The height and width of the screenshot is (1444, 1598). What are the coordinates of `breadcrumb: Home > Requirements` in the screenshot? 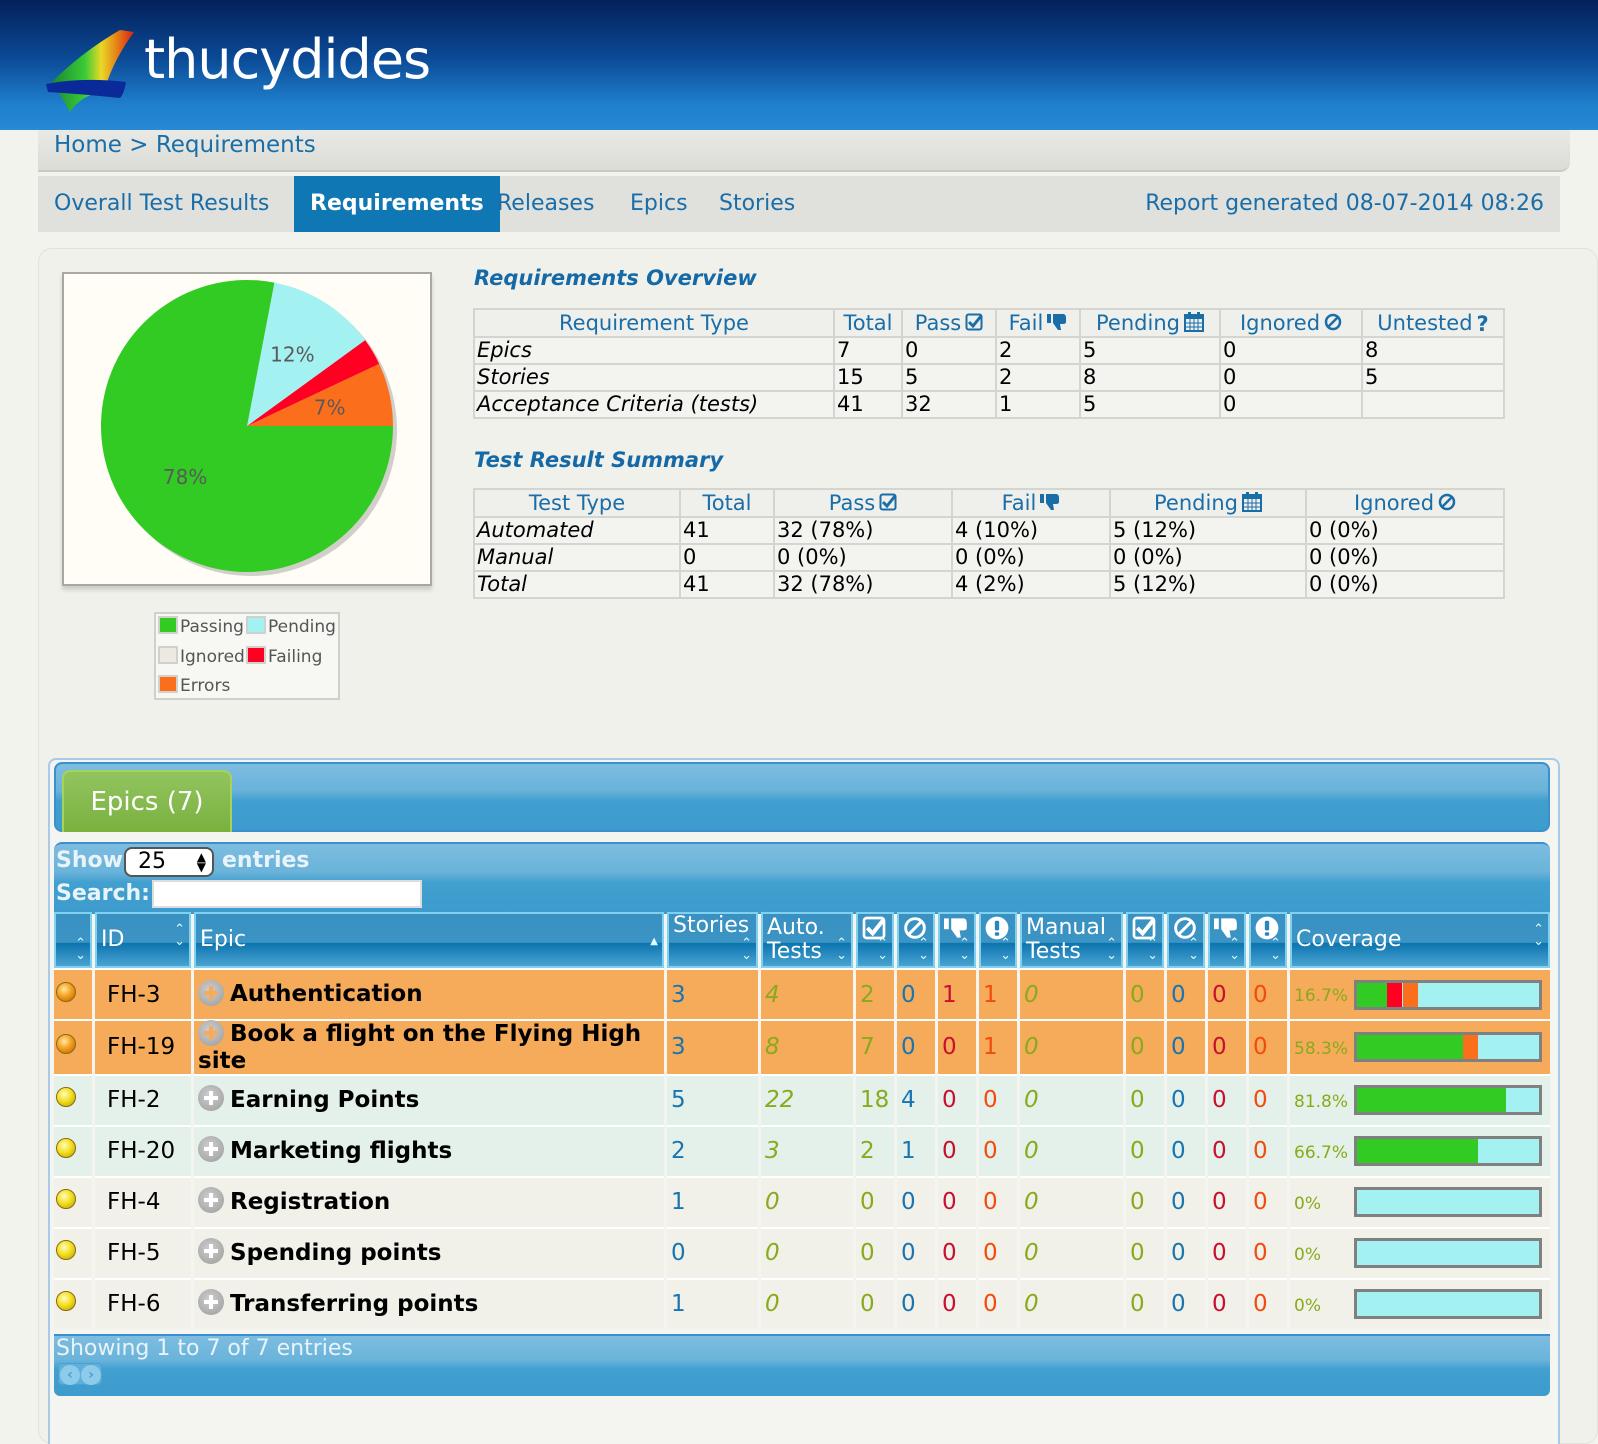 It's located at (185, 145).